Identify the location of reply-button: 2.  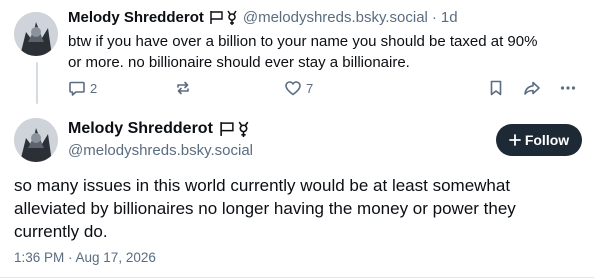
(82, 88).